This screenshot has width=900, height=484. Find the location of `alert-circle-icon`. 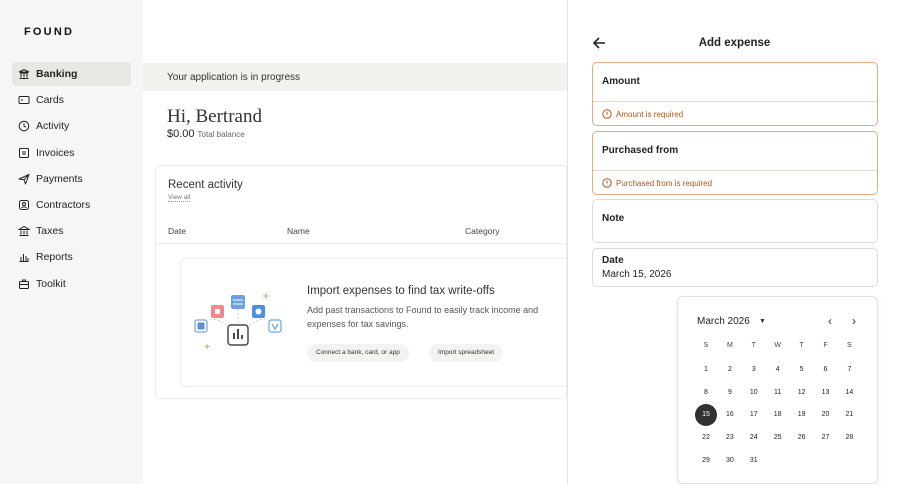

alert-circle-icon is located at coordinates (607, 183).